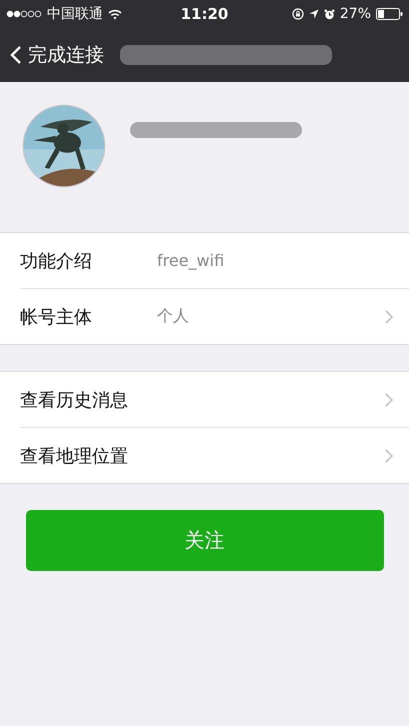 The image size is (409, 726). Describe the element at coordinates (298, 14) in the screenshot. I see `rotation-lock-icon` at that location.